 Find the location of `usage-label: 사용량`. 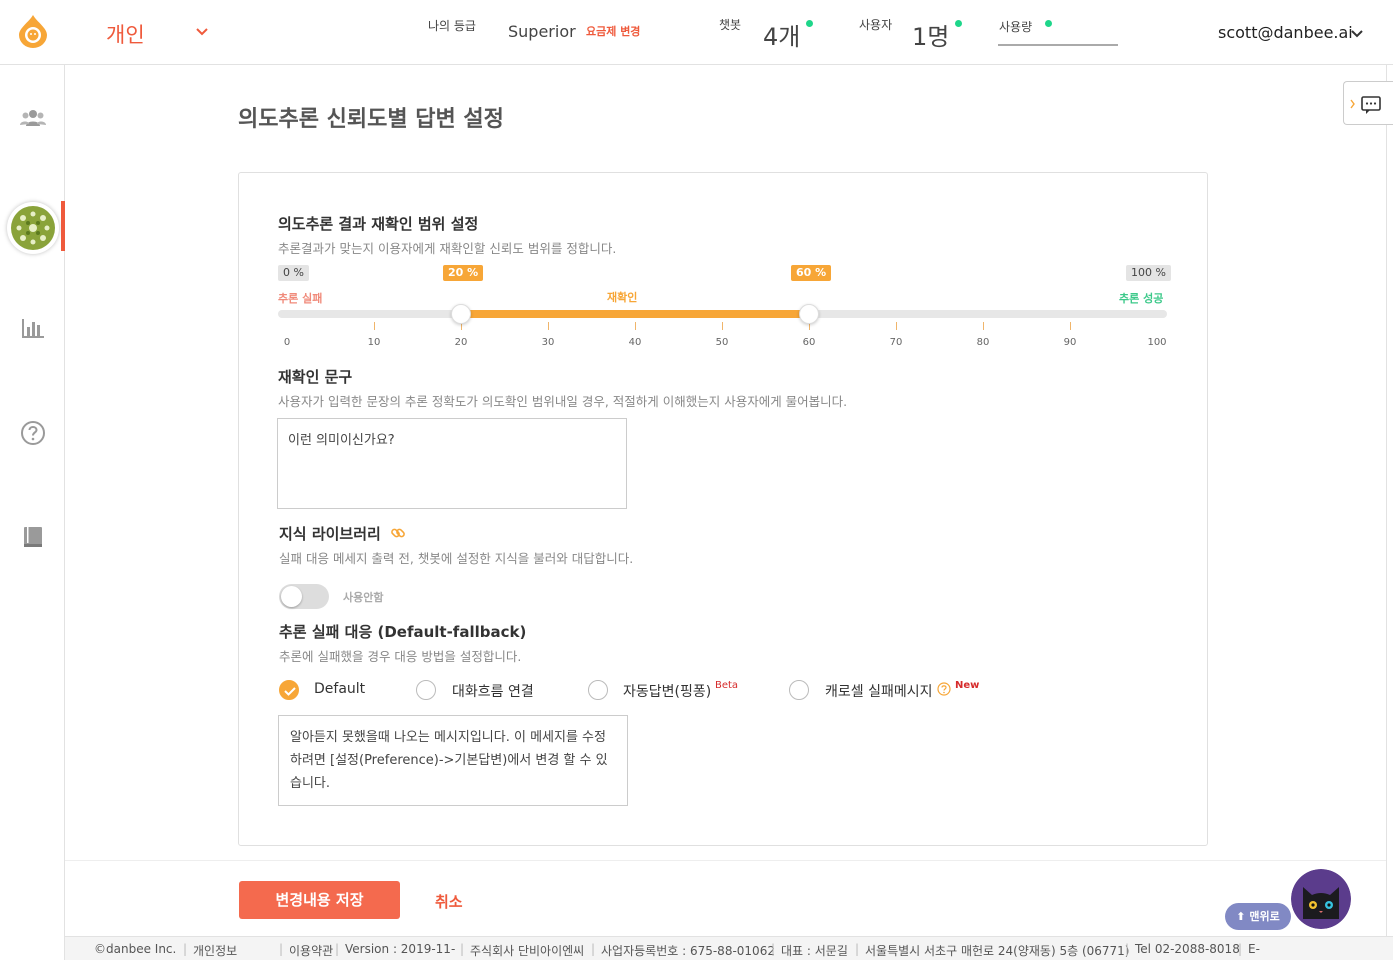

usage-label: 사용량 is located at coordinates (1015, 26).